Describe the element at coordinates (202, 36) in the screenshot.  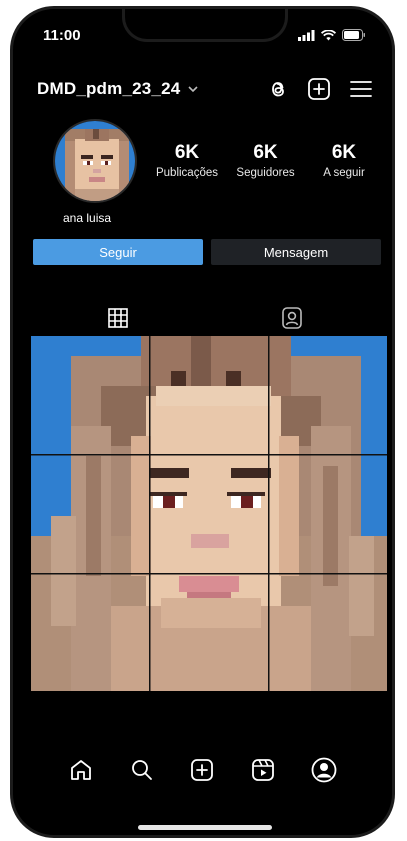
I see `status-bar: 11:00` at that location.